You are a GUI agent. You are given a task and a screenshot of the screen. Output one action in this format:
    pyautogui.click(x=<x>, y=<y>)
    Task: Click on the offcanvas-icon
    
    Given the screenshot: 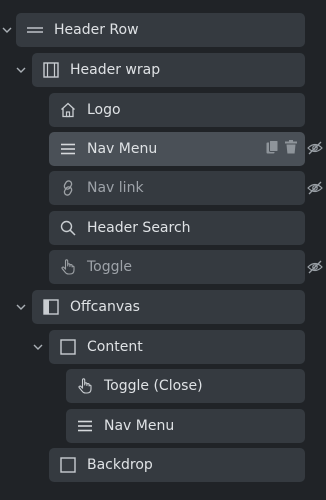 What is the action you would take?
    pyautogui.click(x=51, y=307)
    